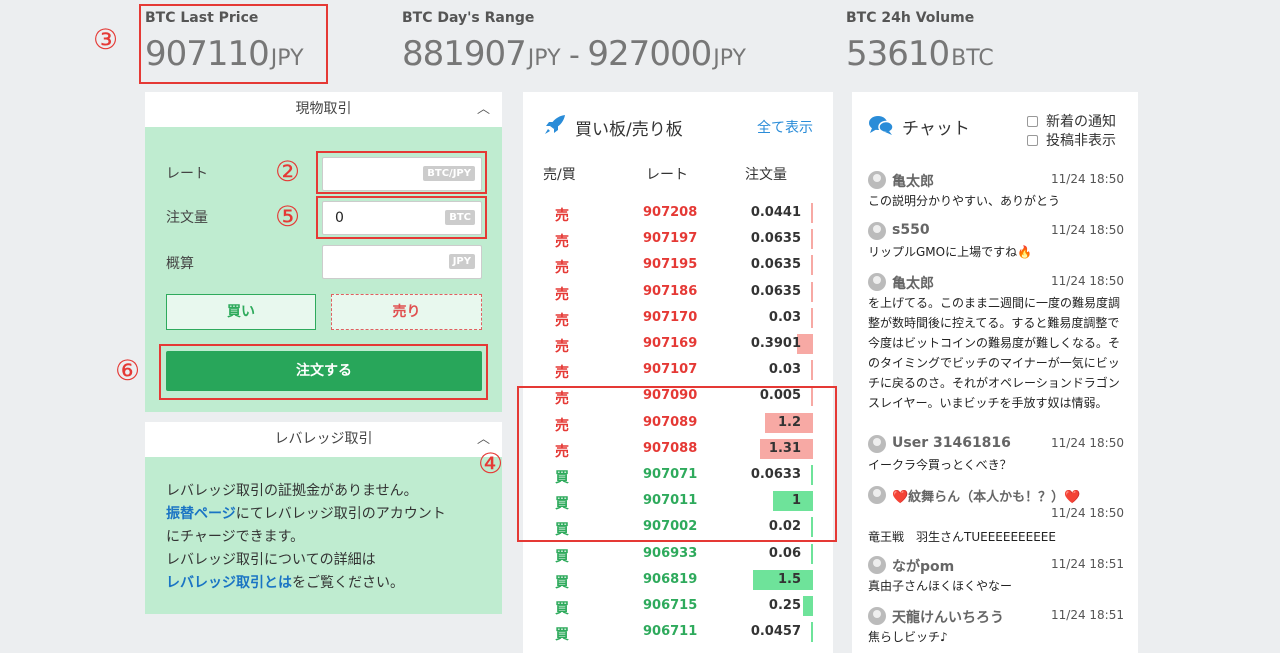 This screenshot has height=653, width=1280. What do you see at coordinates (323, 372) in the screenshot?
I see `annotation-box-order` at bounding box center [323, 372].